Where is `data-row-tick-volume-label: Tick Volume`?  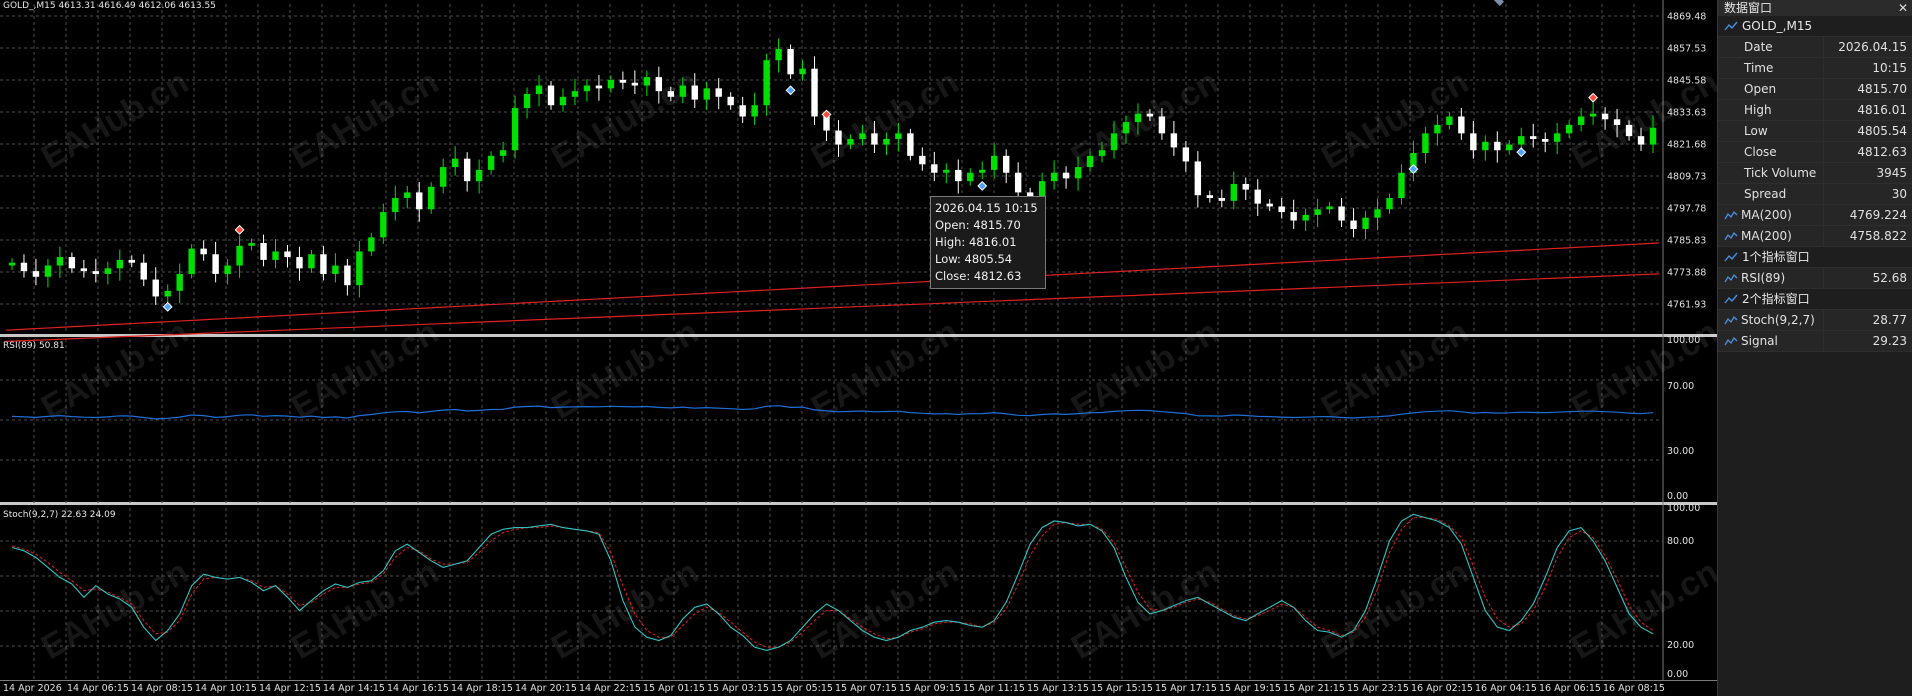 data-row-tick-volume-label: Tick Volume is located at coordinates (1771, 173).